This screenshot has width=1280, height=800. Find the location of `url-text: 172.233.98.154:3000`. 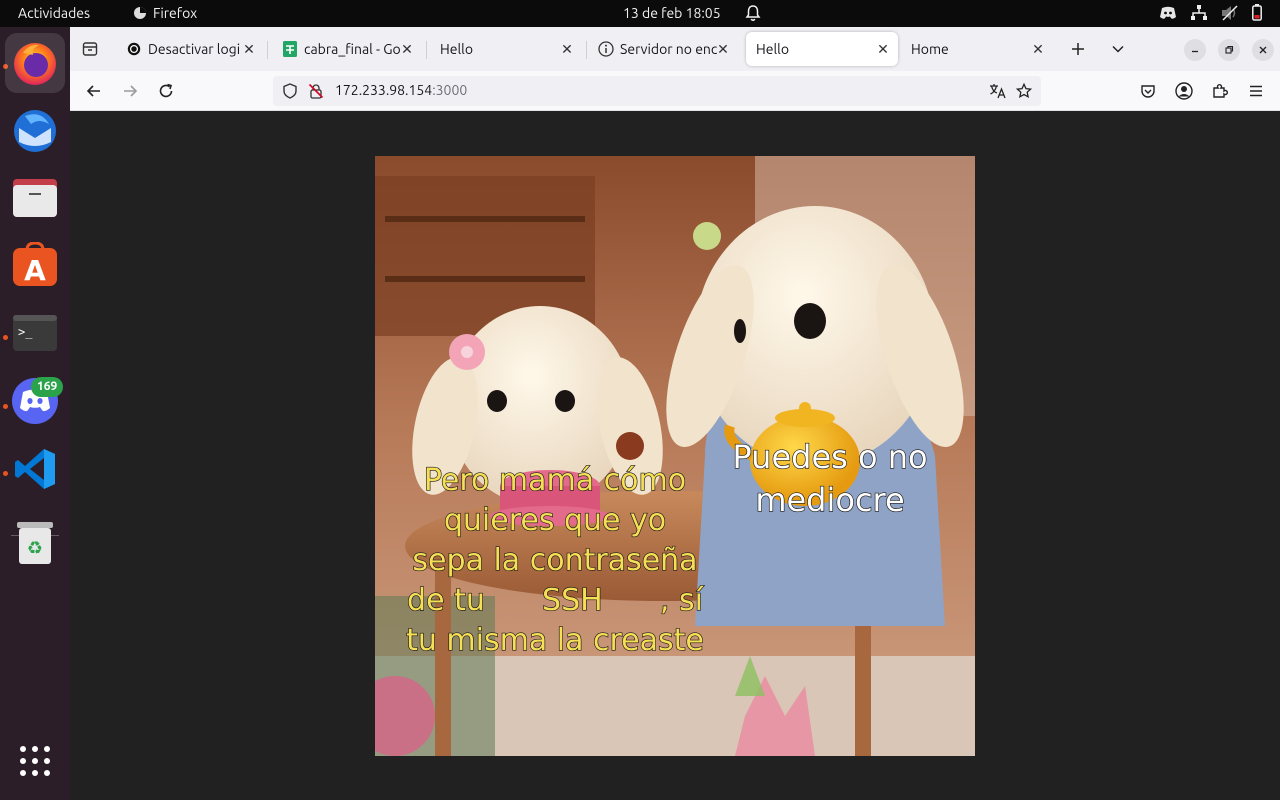

url-text: 172.233.98.154:3000 is located at coordinates (401, 90).